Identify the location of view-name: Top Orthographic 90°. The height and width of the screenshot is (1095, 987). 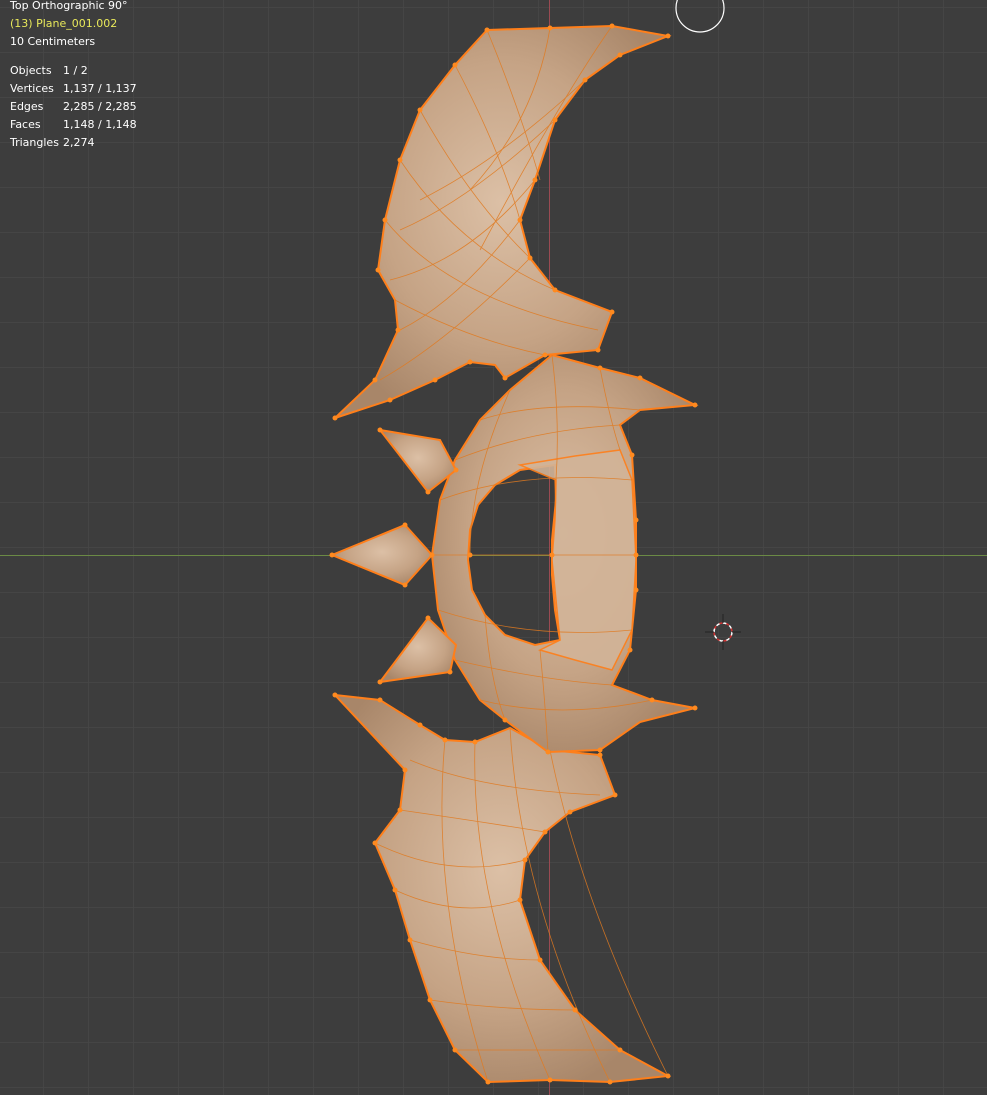
(69, 6).